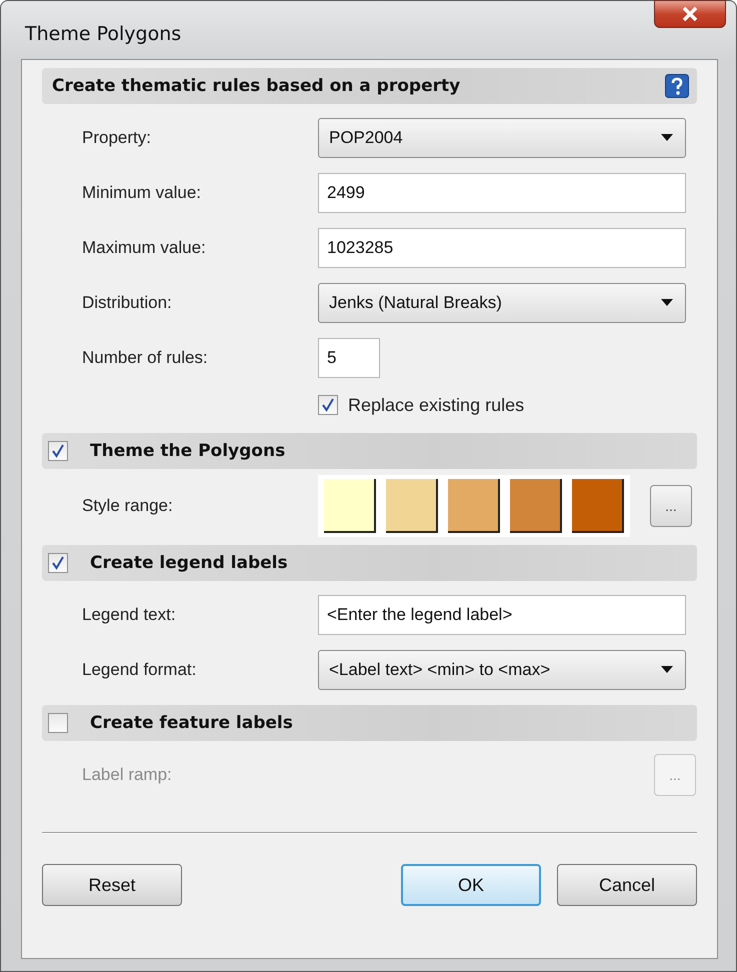  What do you see at coordinates (144, 248) in the screenshot?
I see `field-label: Maximum value:` at bounding box center [144, 248].